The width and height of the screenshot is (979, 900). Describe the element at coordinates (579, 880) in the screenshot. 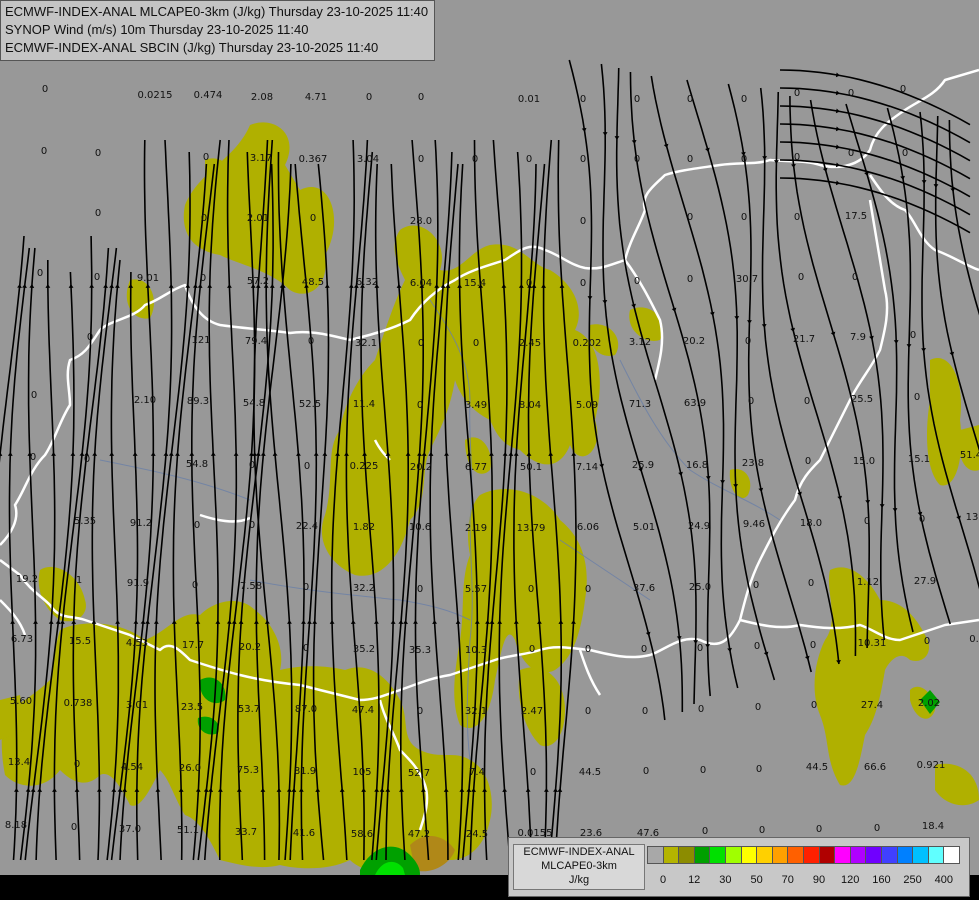

I see `legend-title-unit: J/kg` at that location.